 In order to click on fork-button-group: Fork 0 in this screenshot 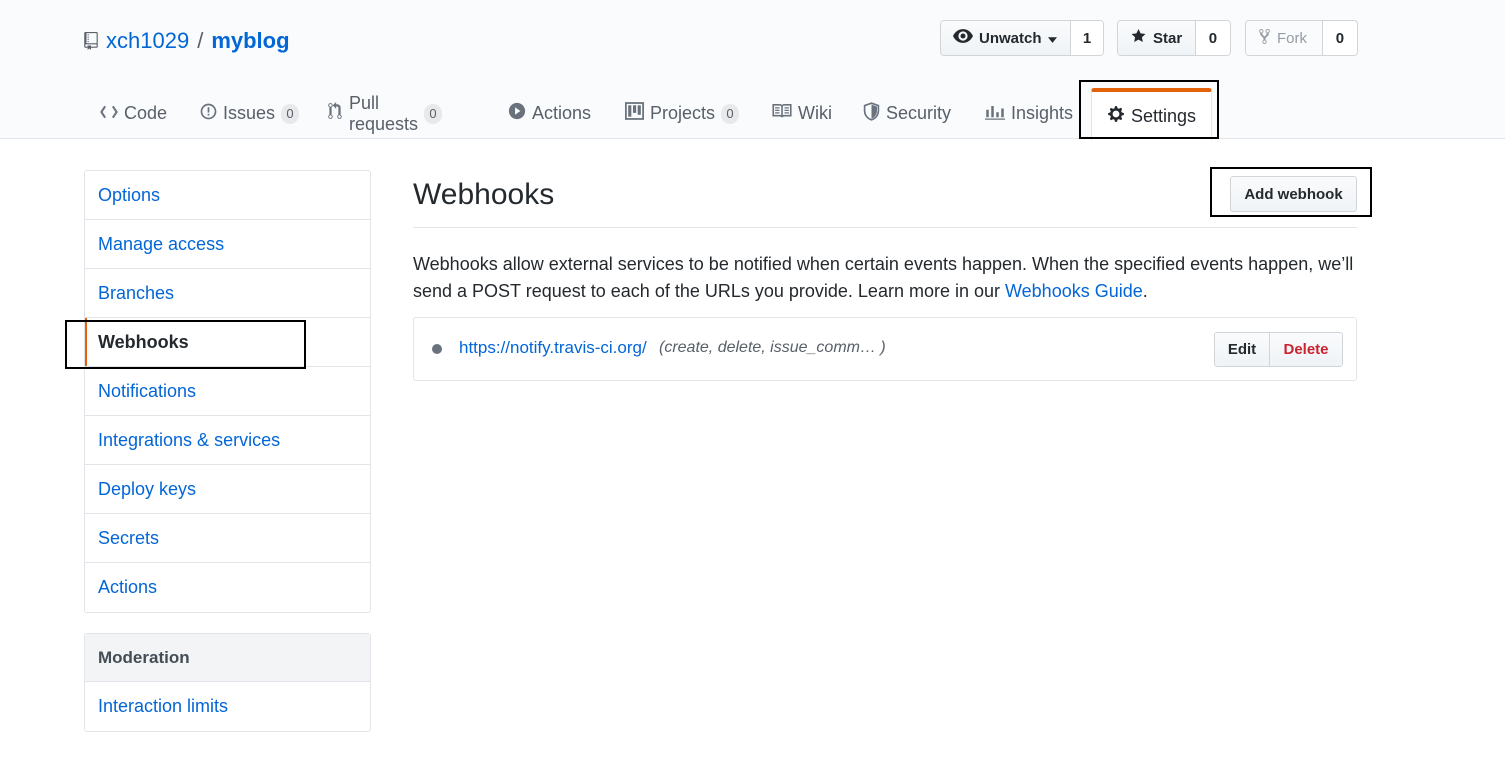, I will do `click(1301, 38)`.